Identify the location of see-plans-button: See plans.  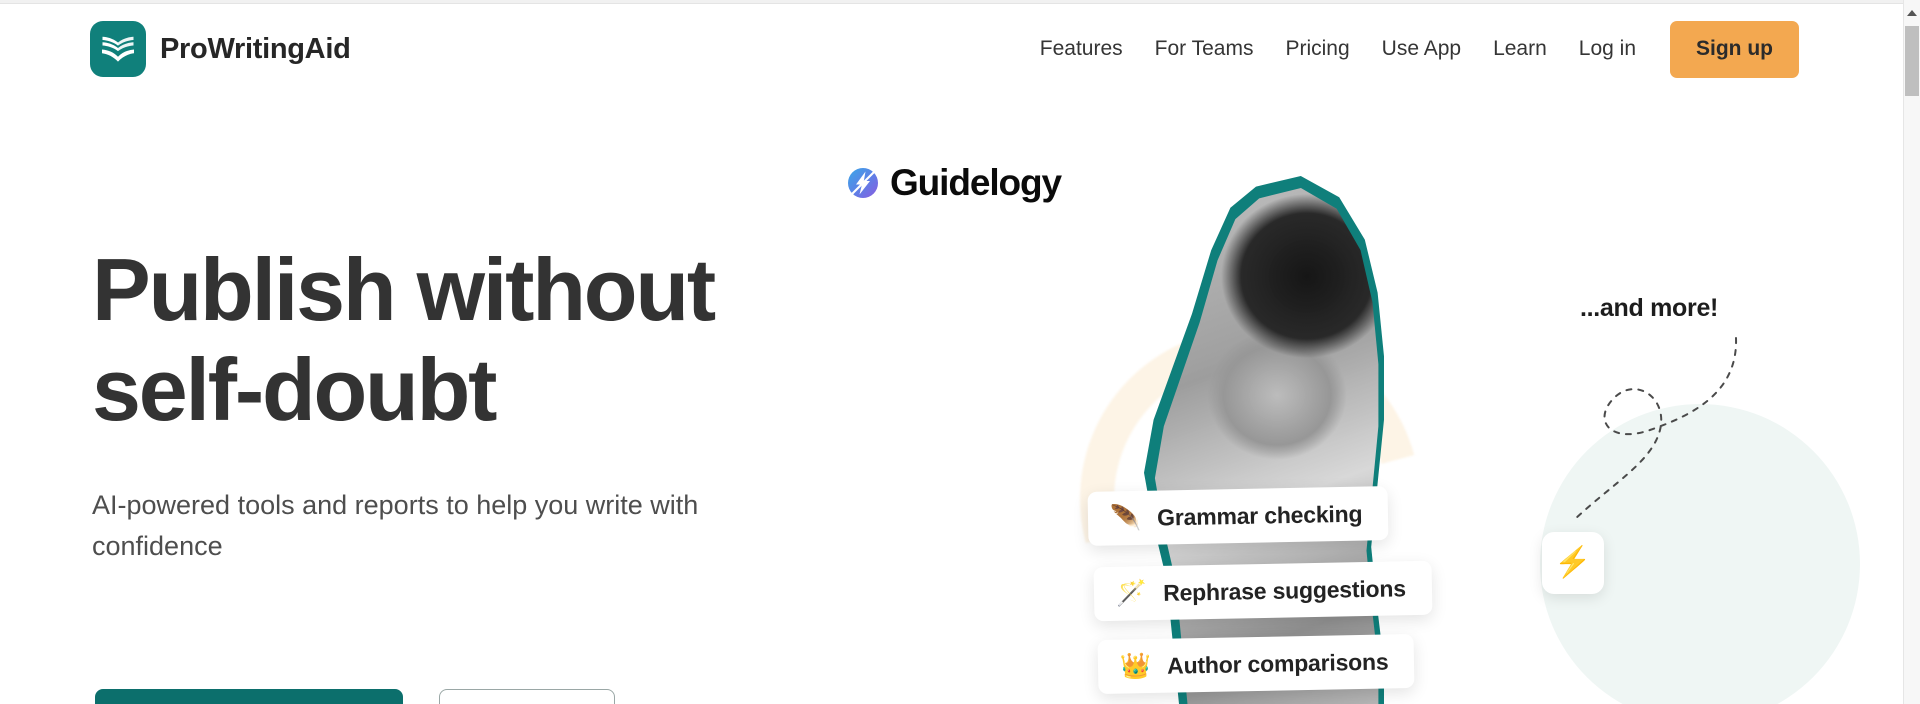
(527, 696).